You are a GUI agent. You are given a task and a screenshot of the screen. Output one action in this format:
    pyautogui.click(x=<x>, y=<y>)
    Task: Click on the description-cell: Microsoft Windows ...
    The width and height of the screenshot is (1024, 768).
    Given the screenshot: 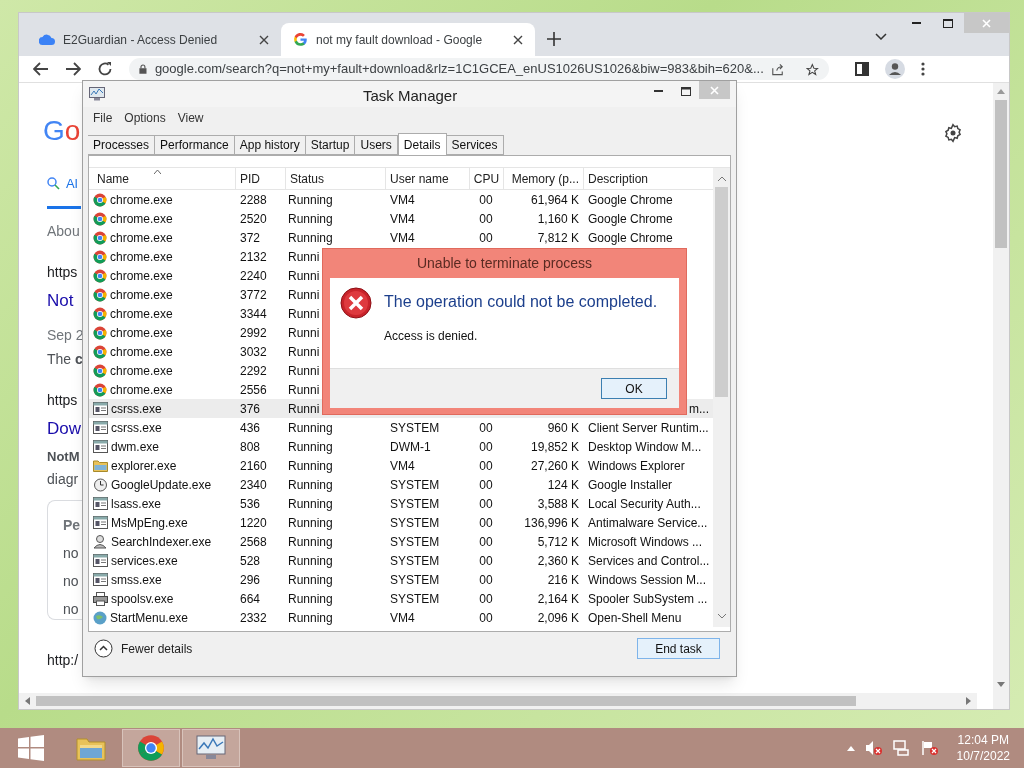 What is the action you would take?
    pyautogui.click(x=645, y=541)
    